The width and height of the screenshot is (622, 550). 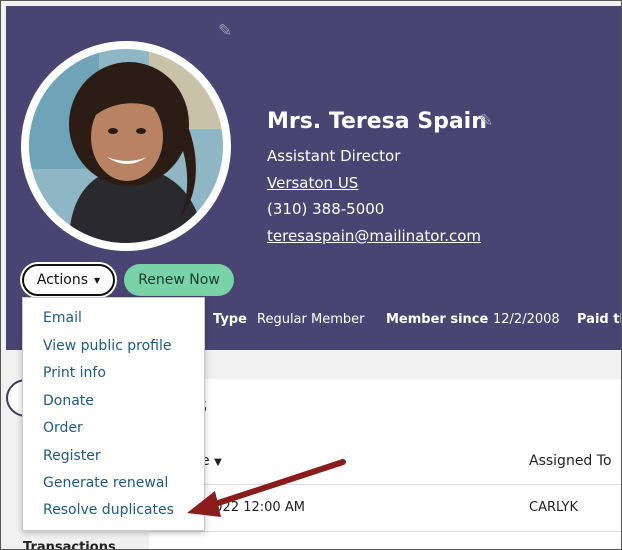 I want to click on actions-button: Actions ▼, so click(x=68, y=280).